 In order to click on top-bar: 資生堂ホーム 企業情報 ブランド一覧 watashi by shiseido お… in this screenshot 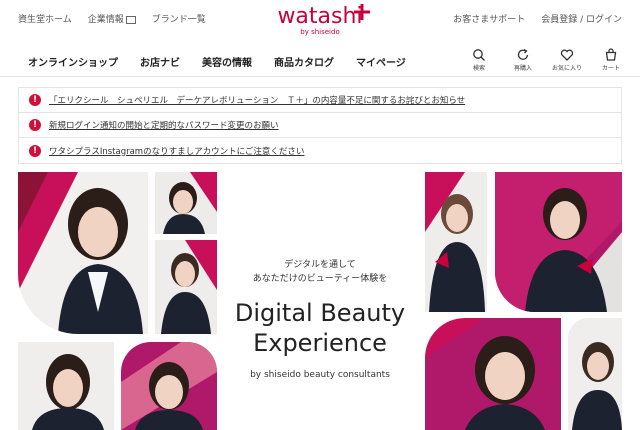, I will do `click(320, 23)`.